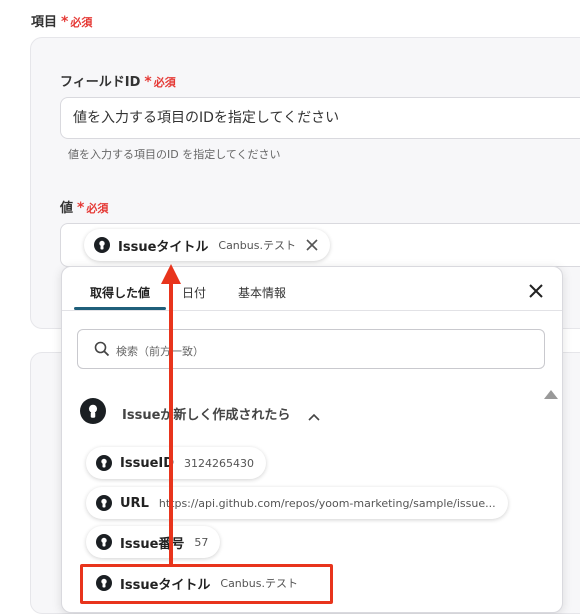  I want to click on annotation-arrow, so click(171, 415).